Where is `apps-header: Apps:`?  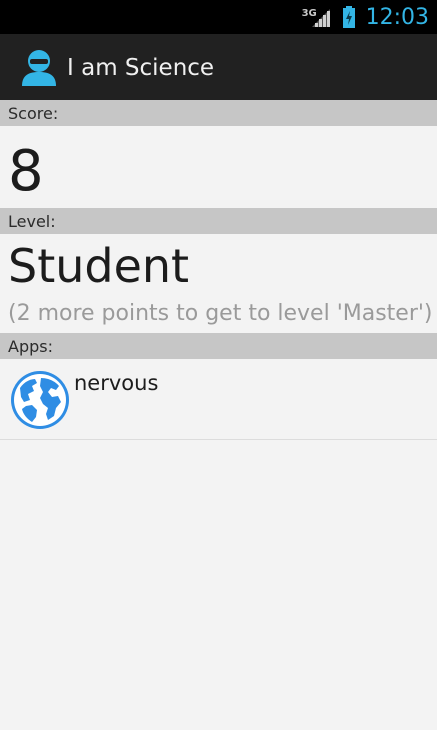 apps-header: Apps: is located at coordinates (218, 346).